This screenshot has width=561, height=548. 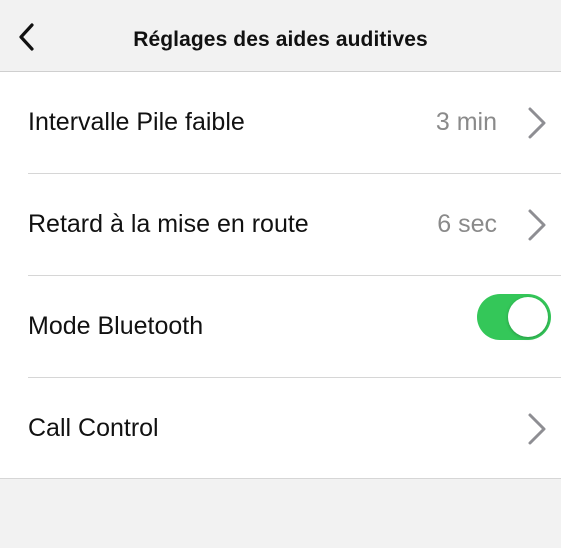 I want to click on row-label: Mode Bluetooth, so click(x=116, y=326).